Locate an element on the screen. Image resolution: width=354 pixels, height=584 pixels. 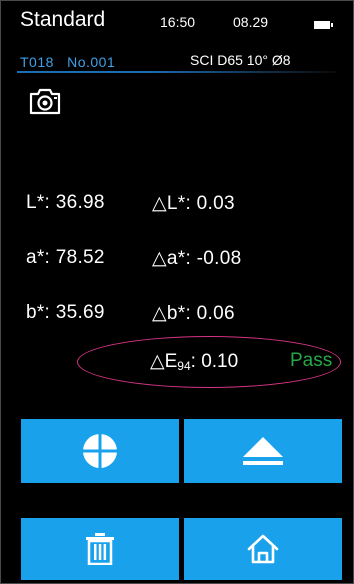
sample-info: T018 No.001 is located at coordinates (67, 62).